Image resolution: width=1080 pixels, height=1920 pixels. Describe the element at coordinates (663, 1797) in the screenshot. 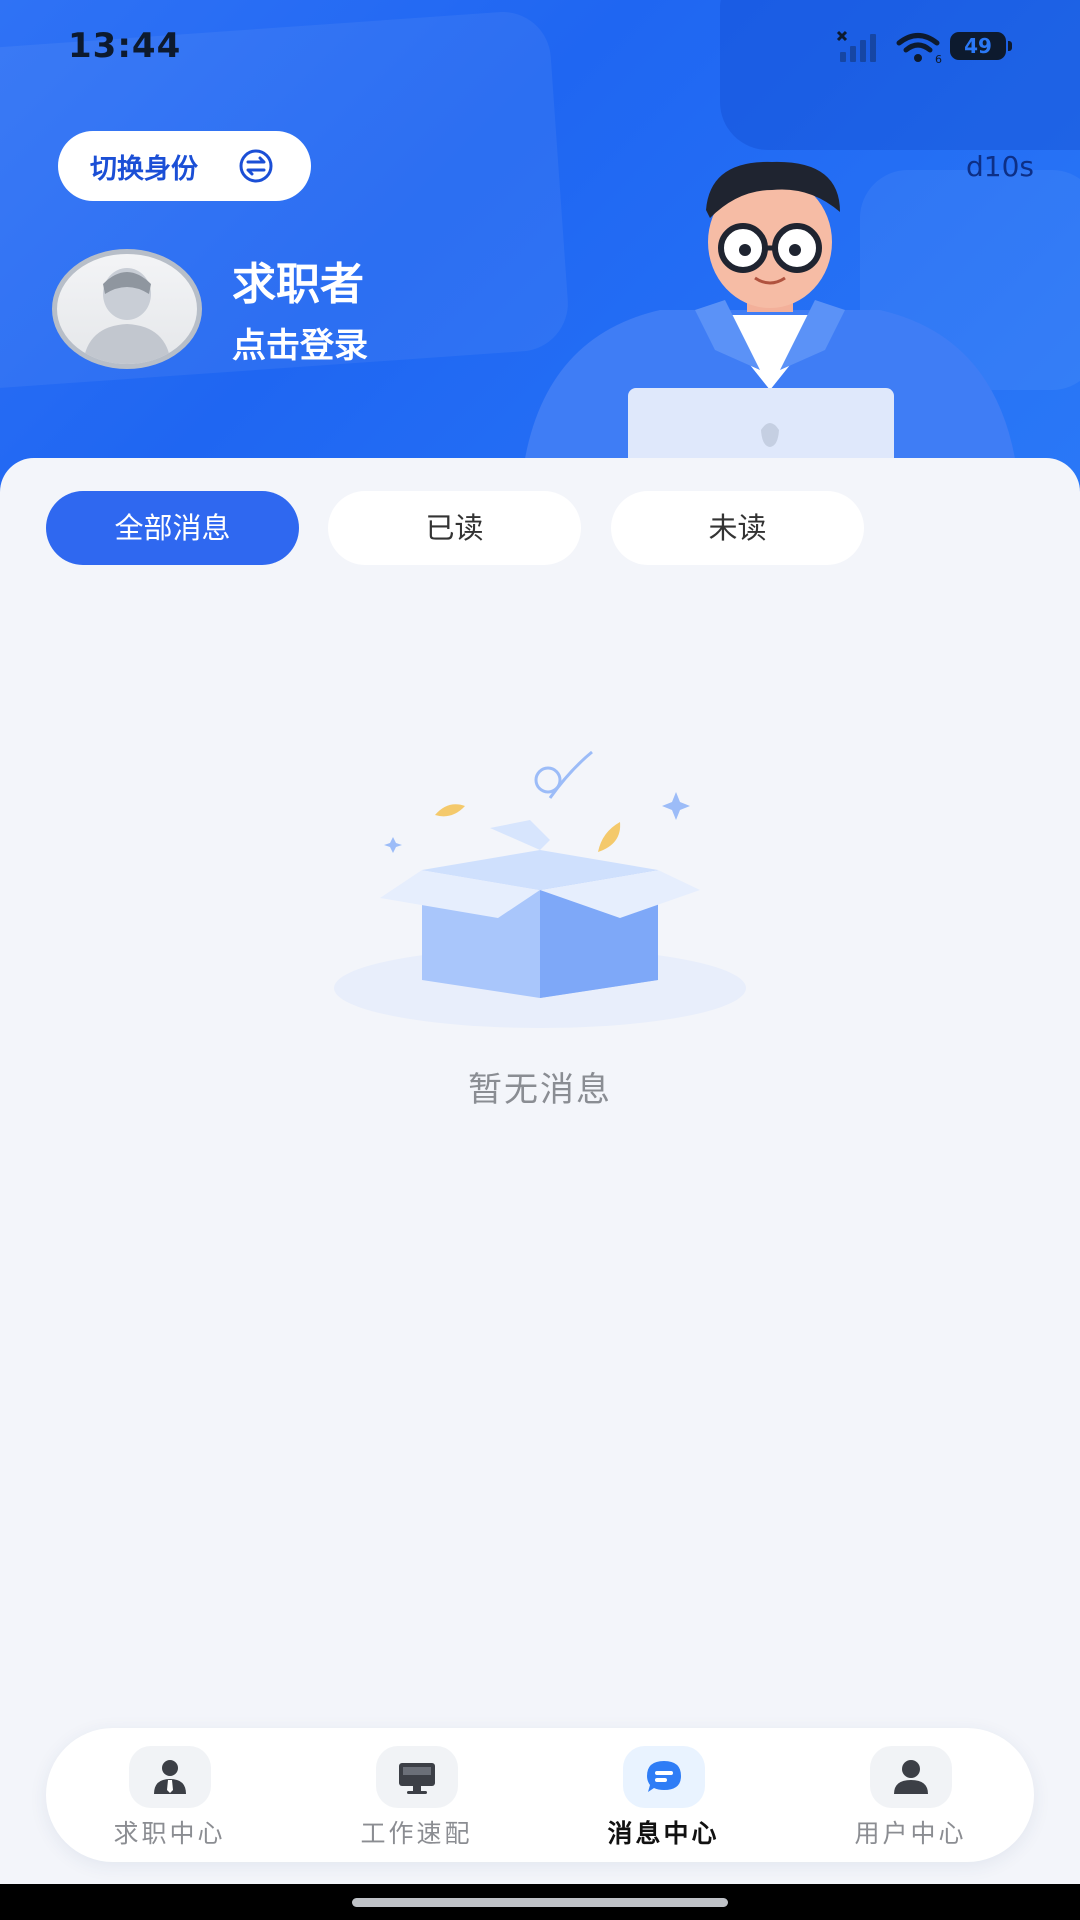

I see `nav-item-message-center: 消息中心` at that location.